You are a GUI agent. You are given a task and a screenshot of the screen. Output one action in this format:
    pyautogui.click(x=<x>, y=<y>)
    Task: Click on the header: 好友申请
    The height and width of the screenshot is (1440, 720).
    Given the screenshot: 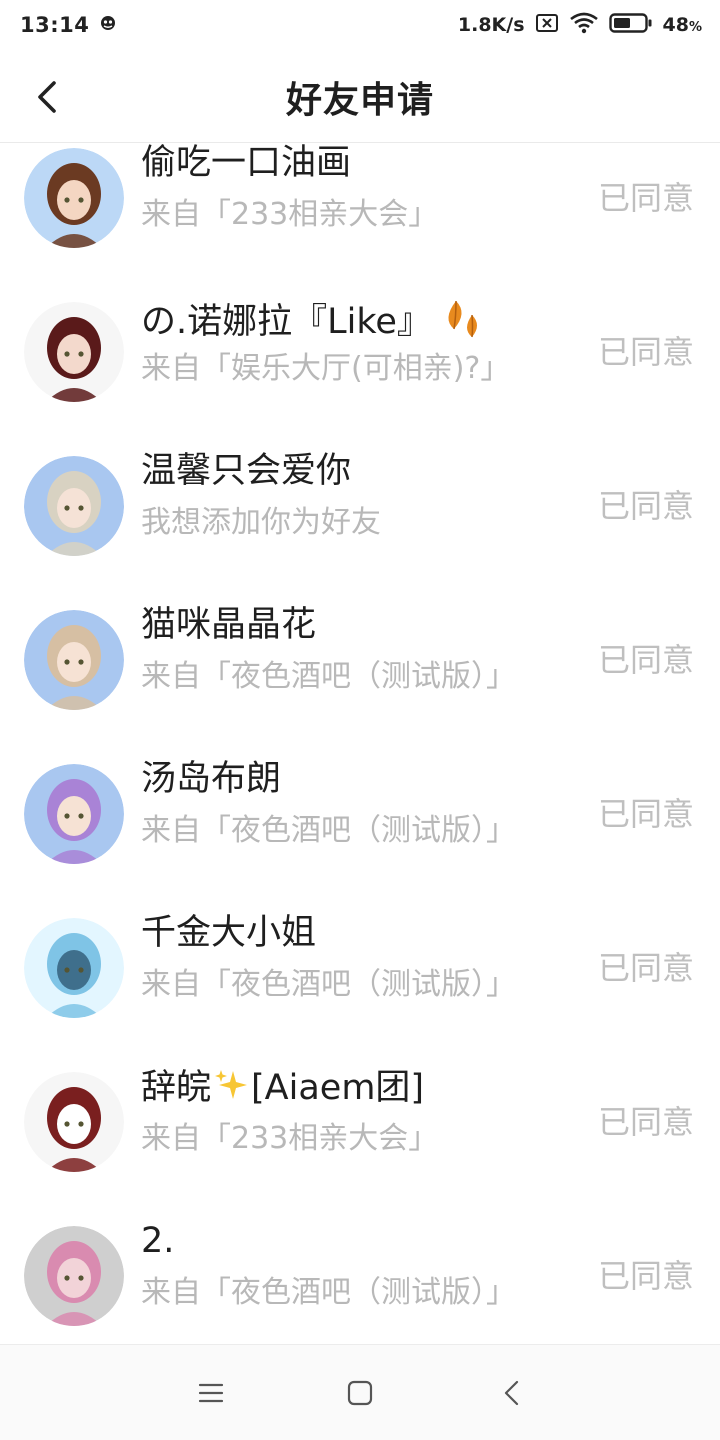 What is the action you would take?
    pyautogui.click(x=360, y=96)
    